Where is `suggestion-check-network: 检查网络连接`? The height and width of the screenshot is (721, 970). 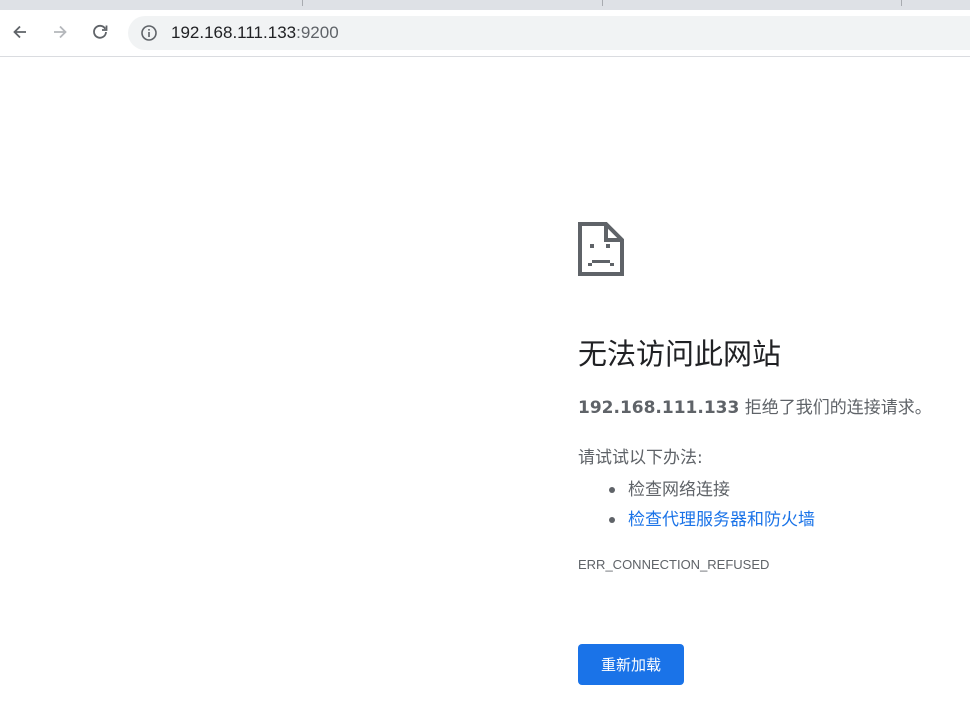 suggestion-check-network: 检查网络连接 is located at coordinates (696, 490).